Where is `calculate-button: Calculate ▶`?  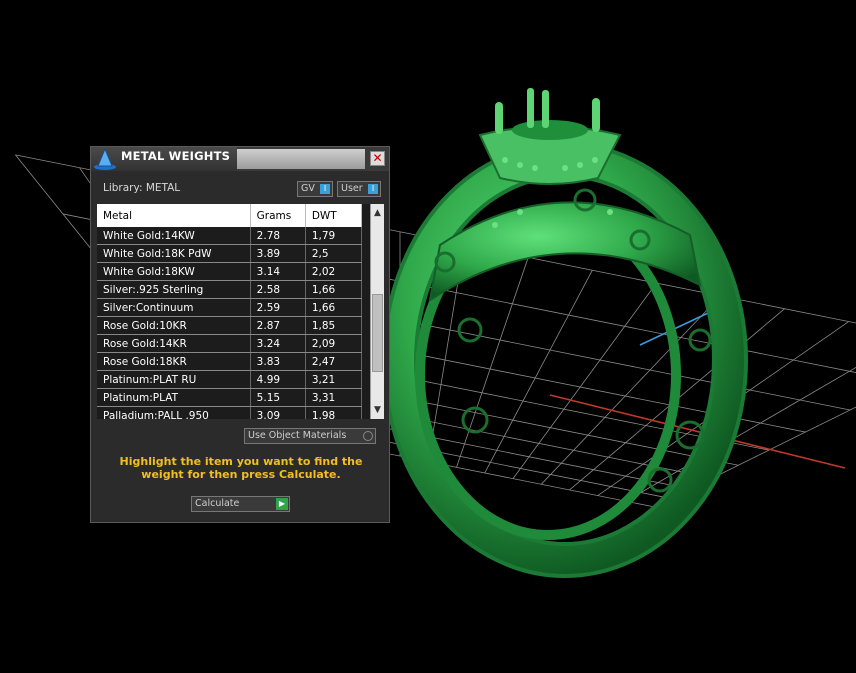 calculate-button: Calculate ▶ is located at coordinates (240, 504).